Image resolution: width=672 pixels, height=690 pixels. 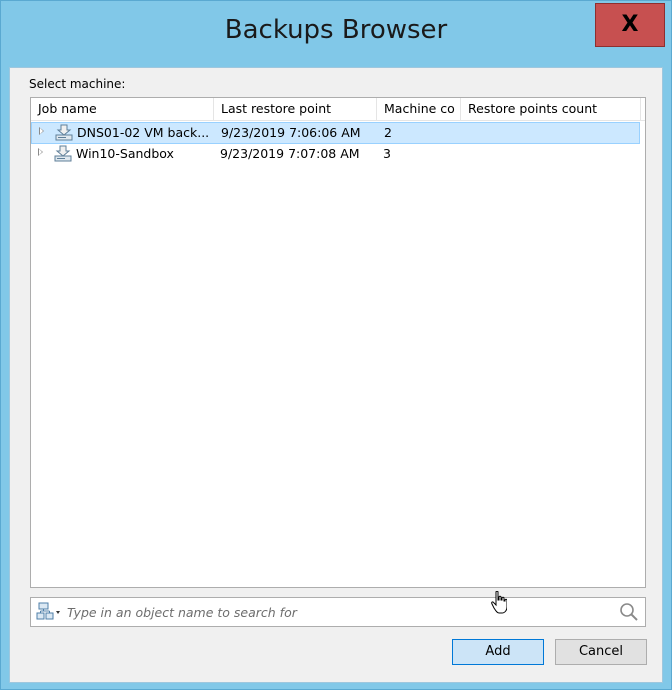 I want to click on title-bar: Backups Browser X, so click(x=336, y=34).